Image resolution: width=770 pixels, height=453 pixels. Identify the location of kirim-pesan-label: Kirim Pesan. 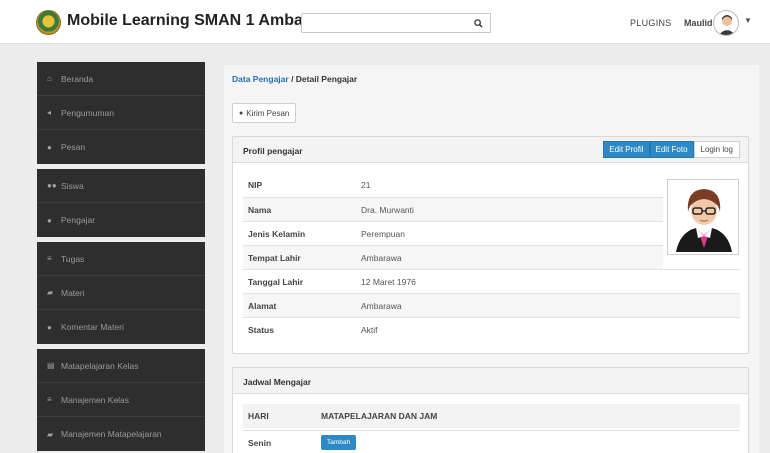
(268, 113).